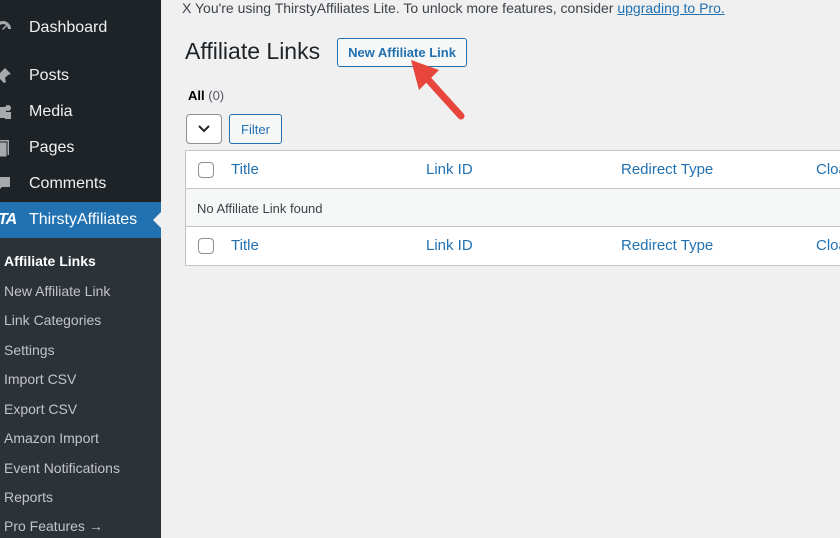 This screenshot has width=840, height=538. I want to click on pages-icon, so click(7, 148).